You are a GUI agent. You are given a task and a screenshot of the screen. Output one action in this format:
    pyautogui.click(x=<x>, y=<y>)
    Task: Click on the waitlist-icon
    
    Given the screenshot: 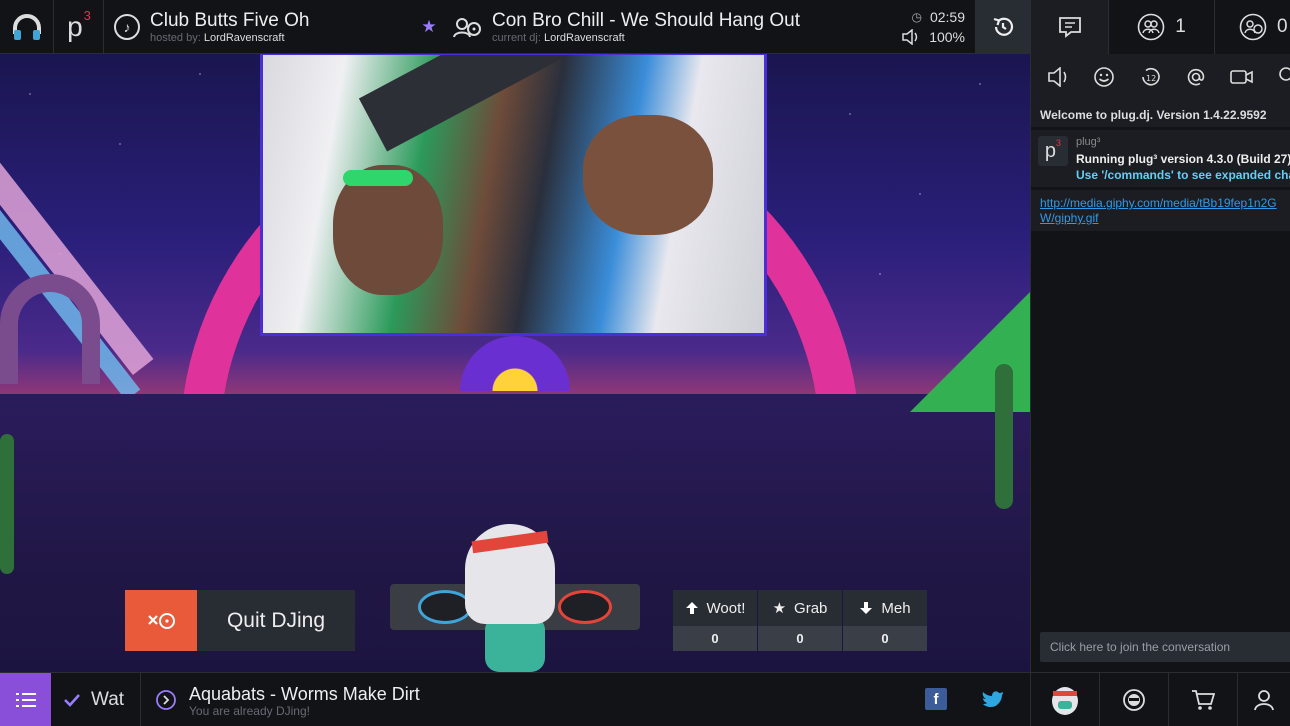 What is the action you would take?
    pyautogui.click(x=1253, y=27)
    